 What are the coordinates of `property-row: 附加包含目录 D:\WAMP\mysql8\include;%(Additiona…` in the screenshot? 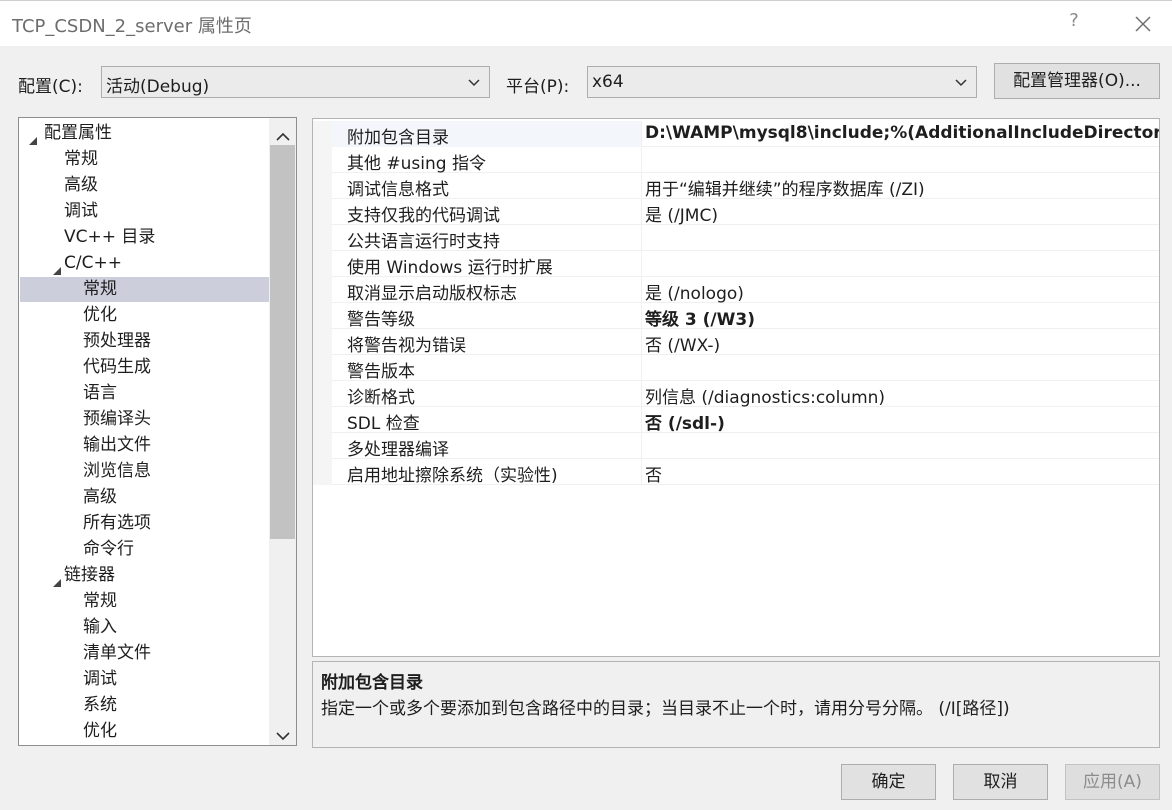 It's located at (736, 134).